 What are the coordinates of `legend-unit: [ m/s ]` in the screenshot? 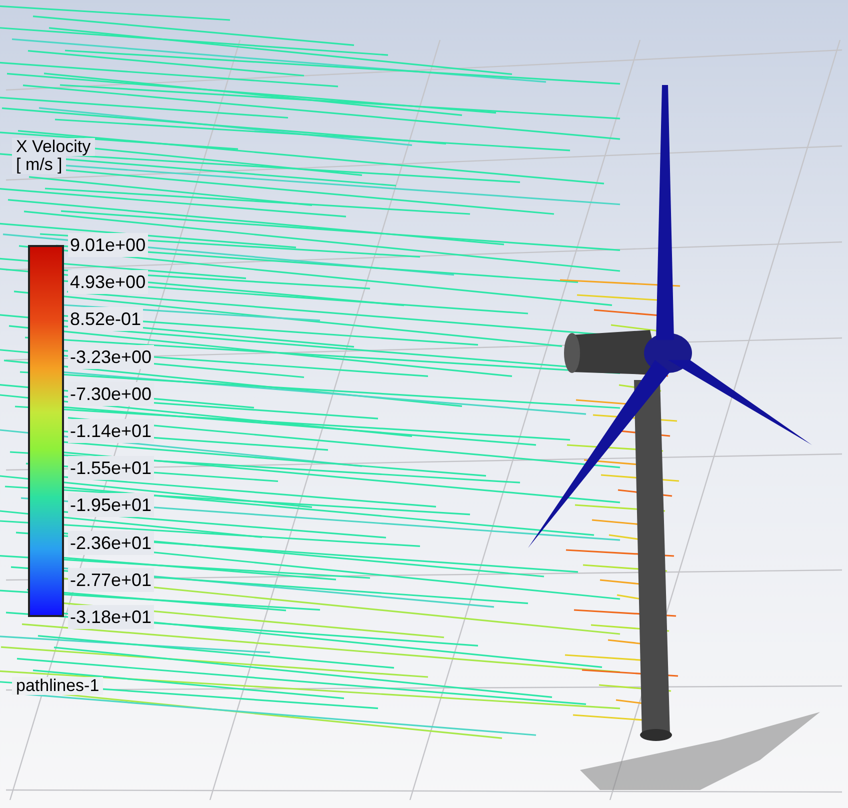 It's located at (39, 165).